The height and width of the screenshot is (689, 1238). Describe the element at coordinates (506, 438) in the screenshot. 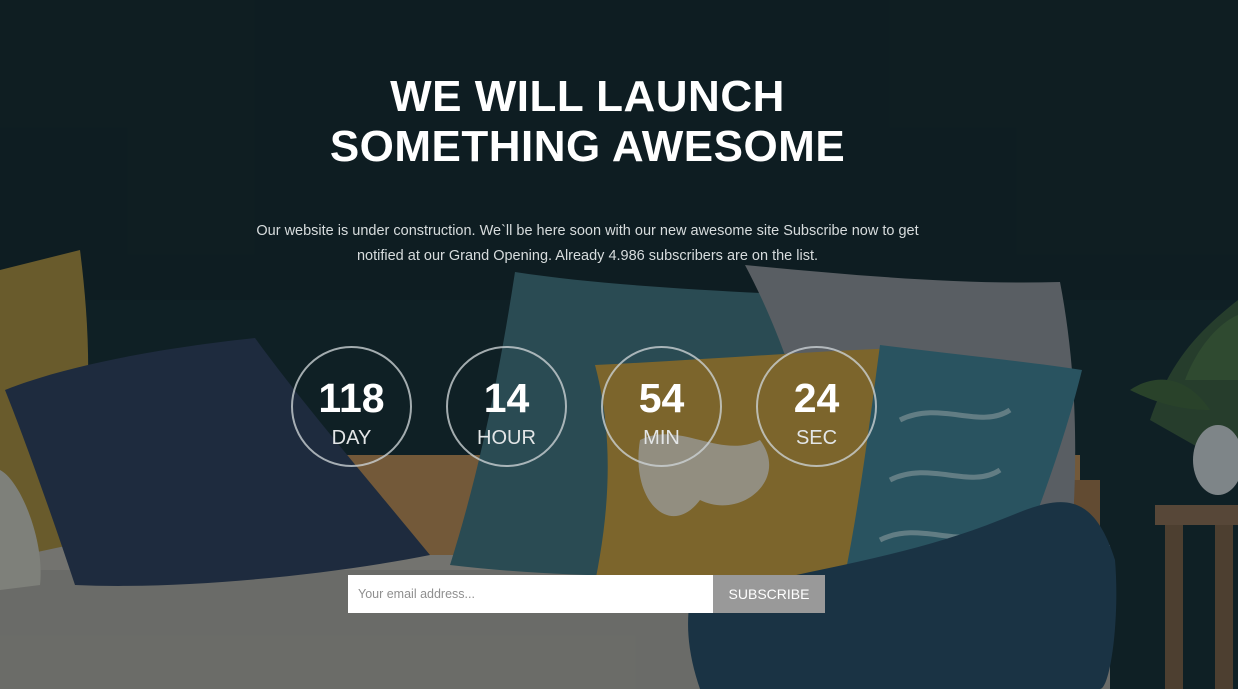

I see `countdown-hours-label: HOUR` at that location.